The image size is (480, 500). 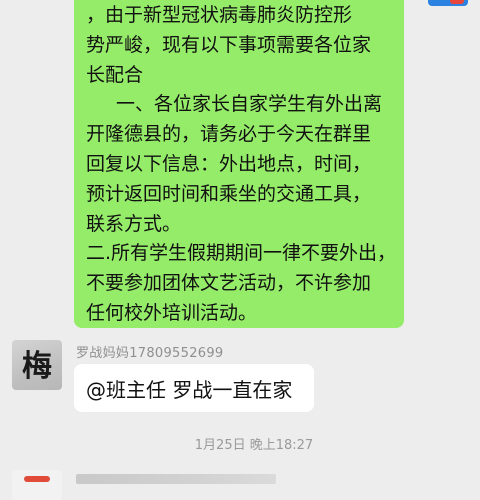 I want to click on message-line: 二.所有学生假期期间一律不要外出，, so click(x=241, y=253).